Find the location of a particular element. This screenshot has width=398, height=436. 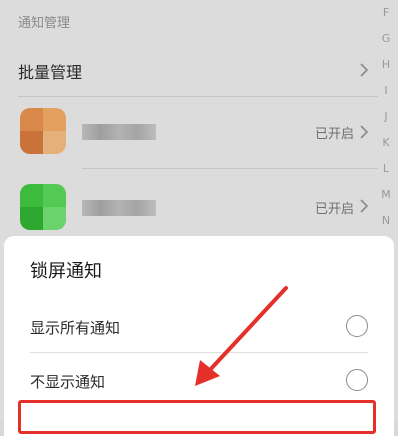

index-letter: L is located at coordinates (386, 169).